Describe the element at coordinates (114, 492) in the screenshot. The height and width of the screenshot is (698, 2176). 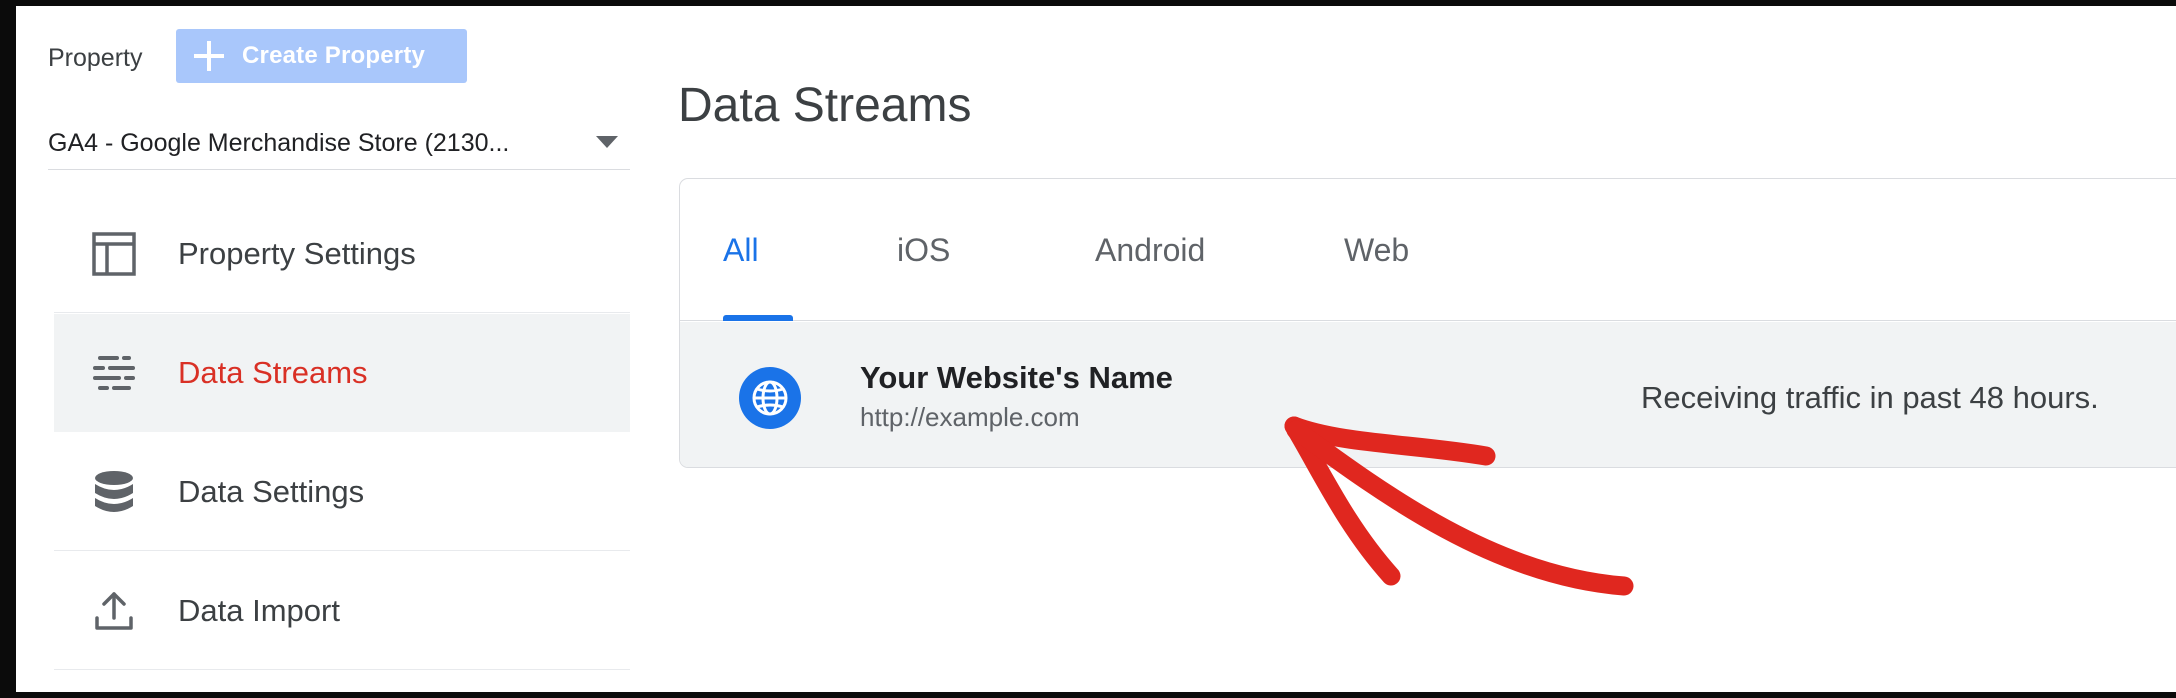
I see `database-icon` at that location.